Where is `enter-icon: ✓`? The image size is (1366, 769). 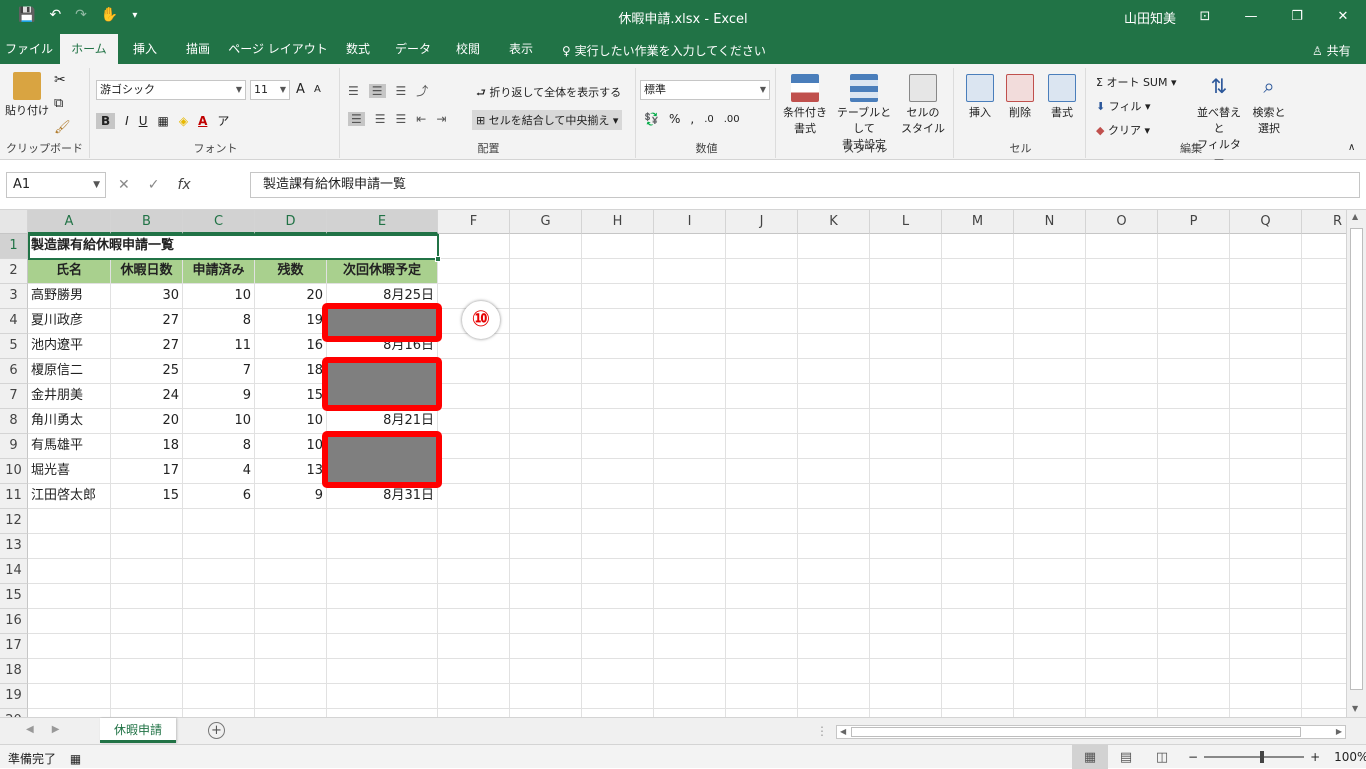
enter-icon: ✓ is located at coordinates (154, 185).